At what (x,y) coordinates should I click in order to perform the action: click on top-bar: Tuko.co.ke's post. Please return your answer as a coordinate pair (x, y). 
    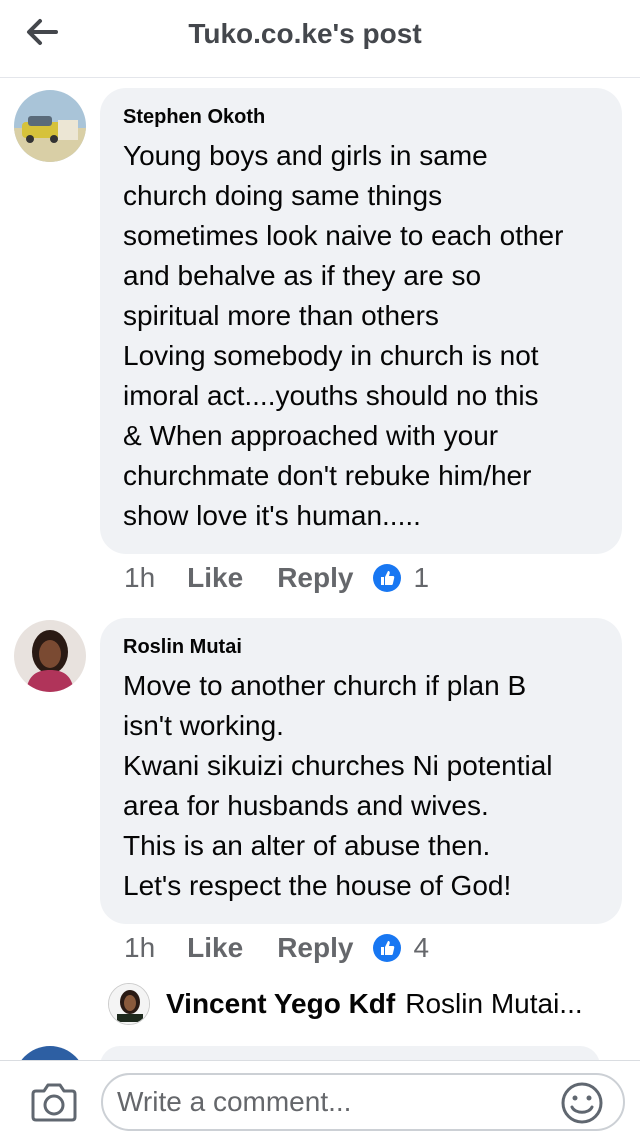
    Looking at the image, I should click on (320, 39).